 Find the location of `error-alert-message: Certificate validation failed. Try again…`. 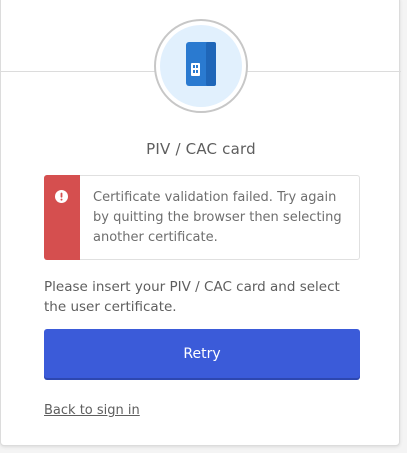

error-alert-message: Certificate validation failed. Try again… is located at coordinates (217, 217).